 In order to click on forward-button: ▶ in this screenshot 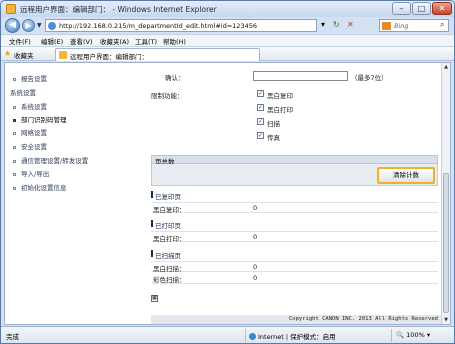, I will do `click(28, 25)`.